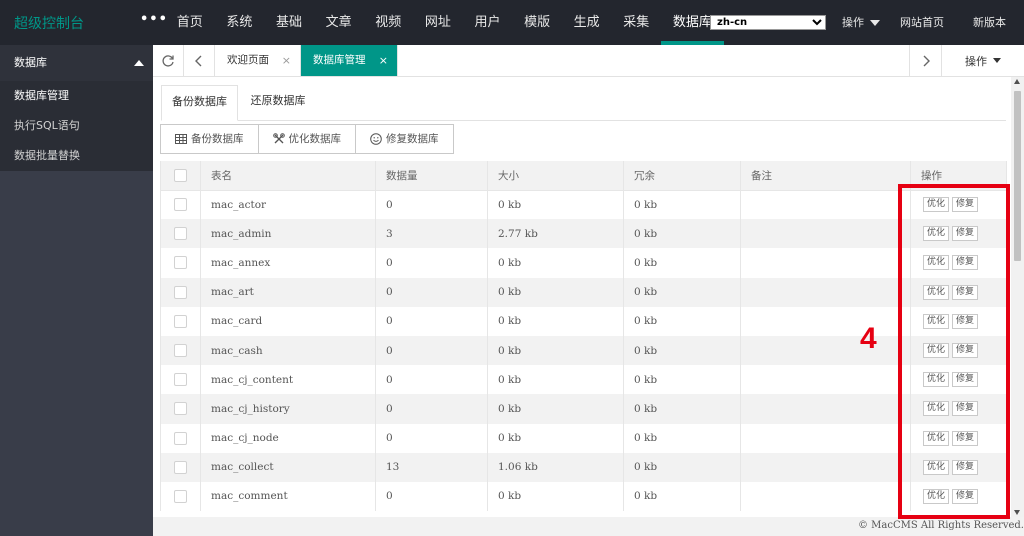 This screenshot has width=1024, height=536. What do you see at coordinates (922, 22) in the screenshot?
I see `site-home-link: 网站首页` at bounding box center [922, 22].